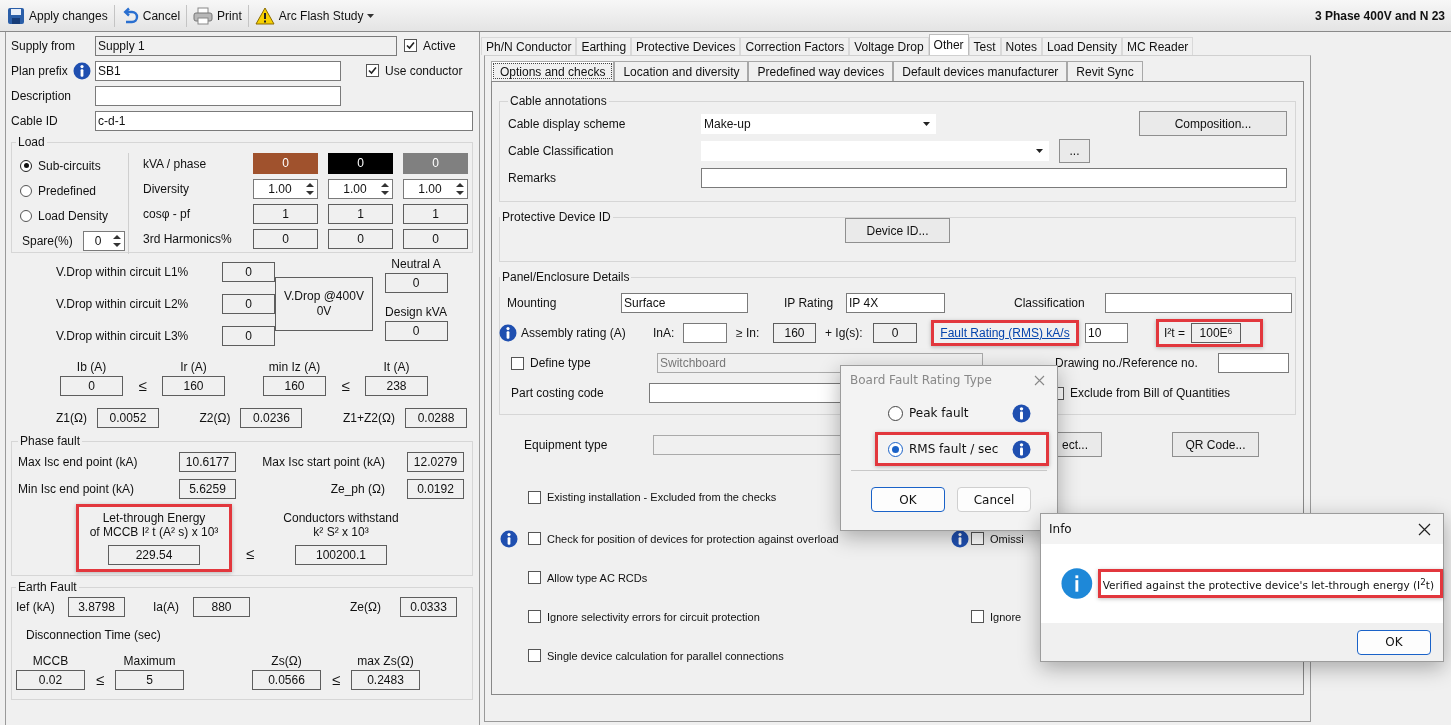 This screenshot has width=1451, height=725. Describe the element at coordinates (821, 71) in the screenshot. I see `tab: Predefined way devices` at that location.